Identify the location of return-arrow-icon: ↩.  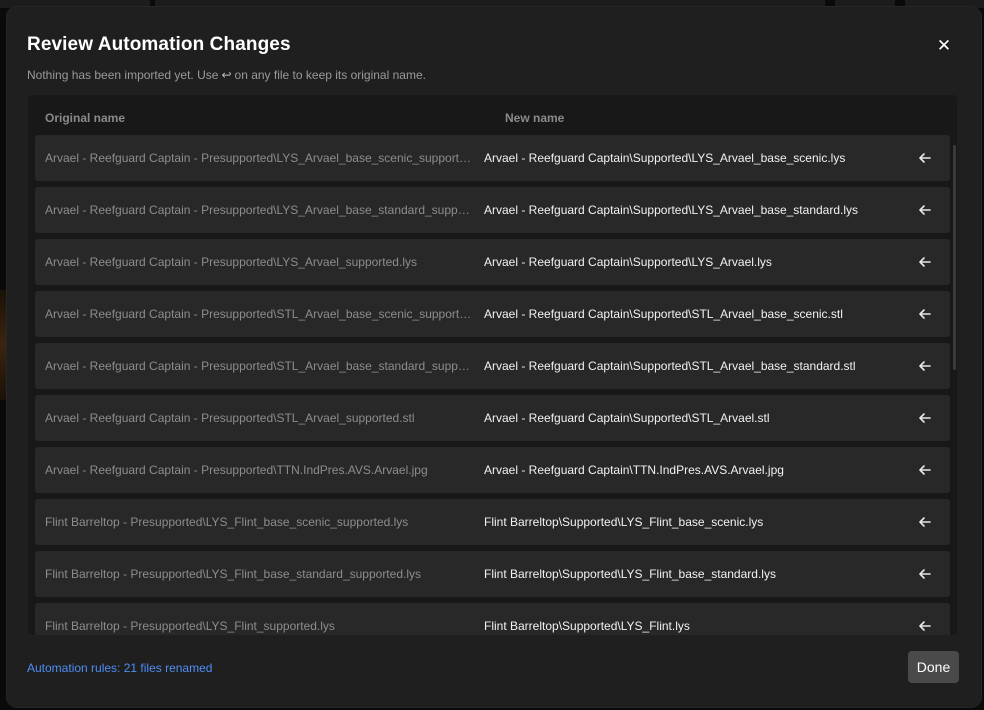
(226, 75).